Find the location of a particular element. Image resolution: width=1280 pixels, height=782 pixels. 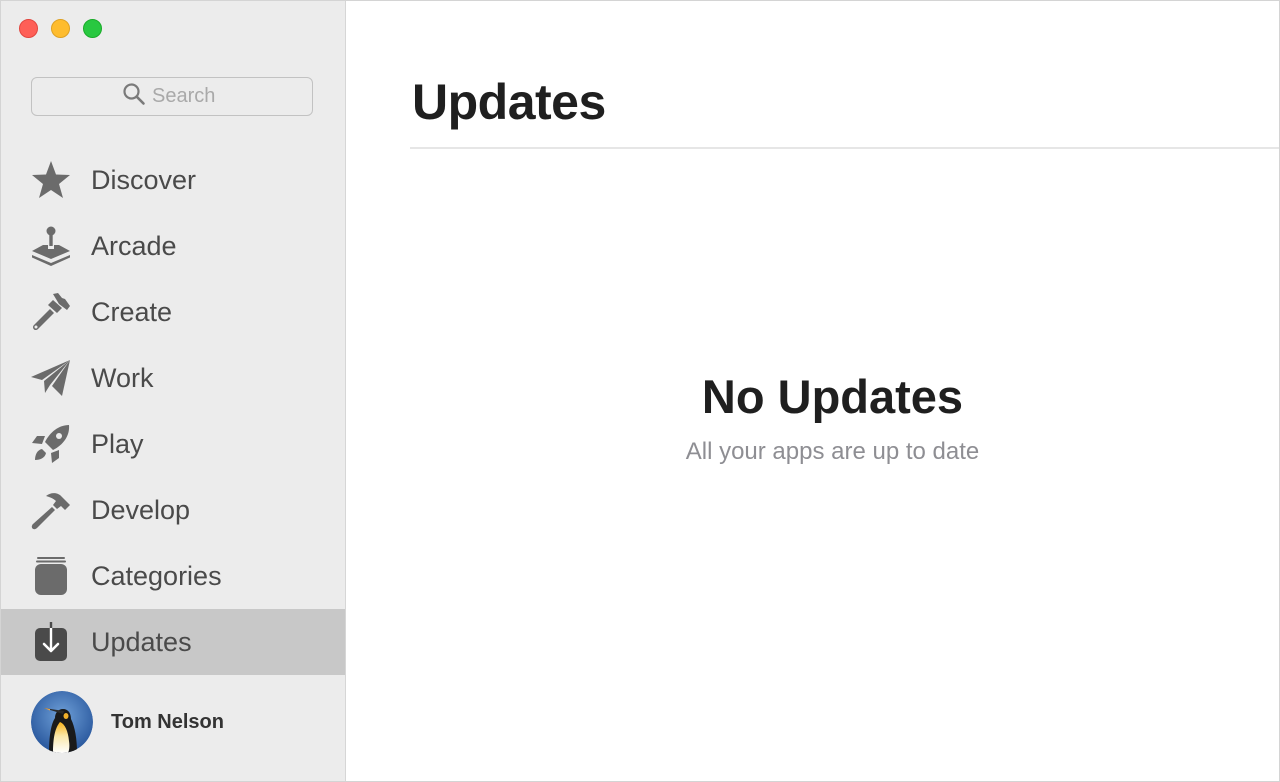

star-icon is located at coordinates (51, 180).